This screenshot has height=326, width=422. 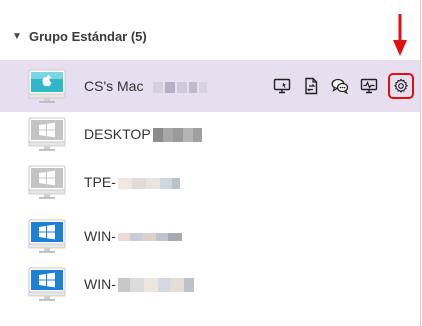 I want to click on settings-button, so click(x=401, y=86).